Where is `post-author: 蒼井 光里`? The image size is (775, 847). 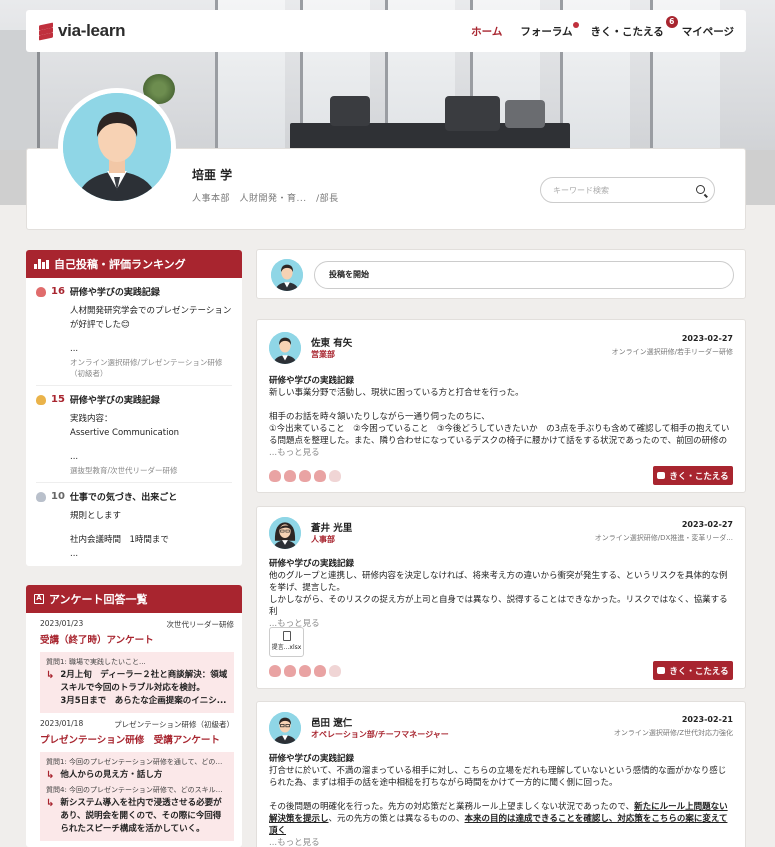 post-author: 蒼井 光里 is located at coordinates (331, 527).